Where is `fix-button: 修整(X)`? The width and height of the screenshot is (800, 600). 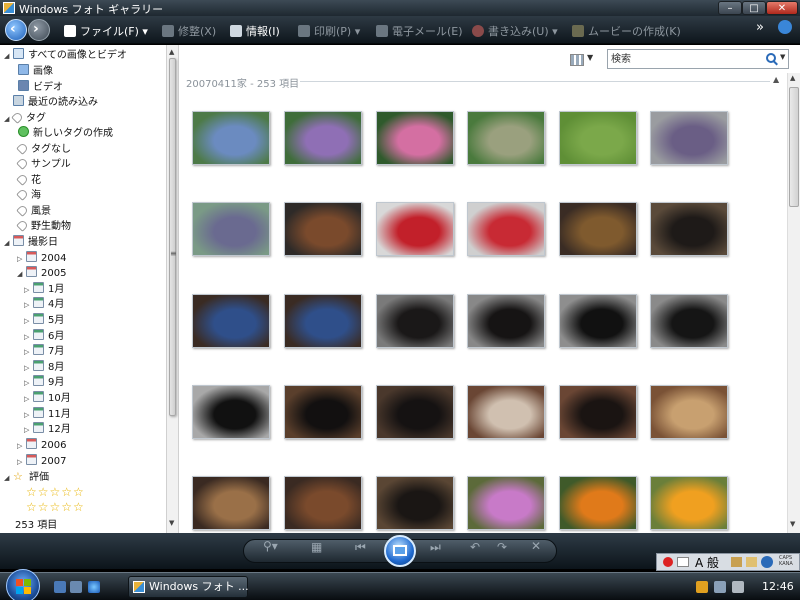 fix-button: 修整(X) is located at coordinates (189, 31).